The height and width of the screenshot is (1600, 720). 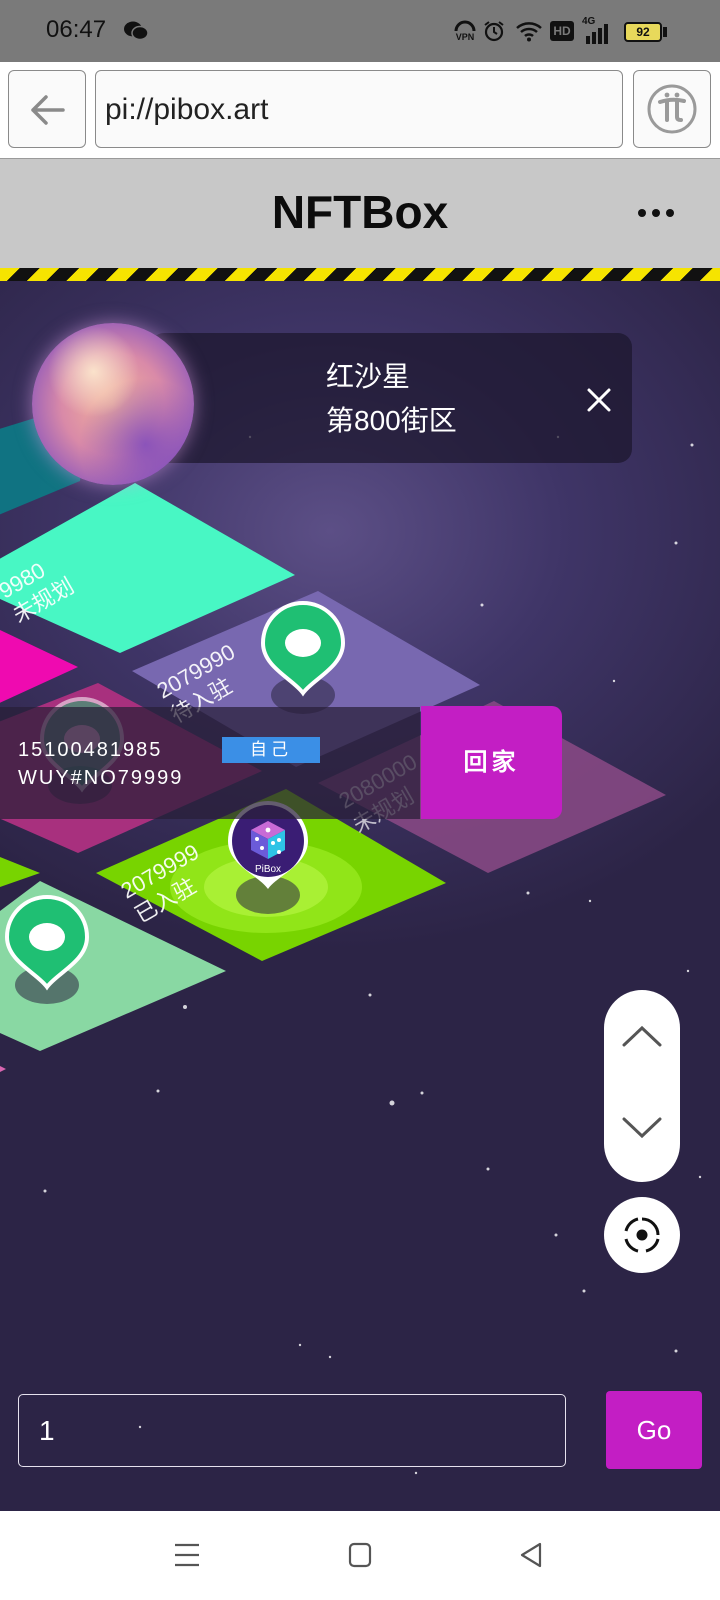 I want to click on url-field: pi://pibox.art, so click(x=359, y=109).